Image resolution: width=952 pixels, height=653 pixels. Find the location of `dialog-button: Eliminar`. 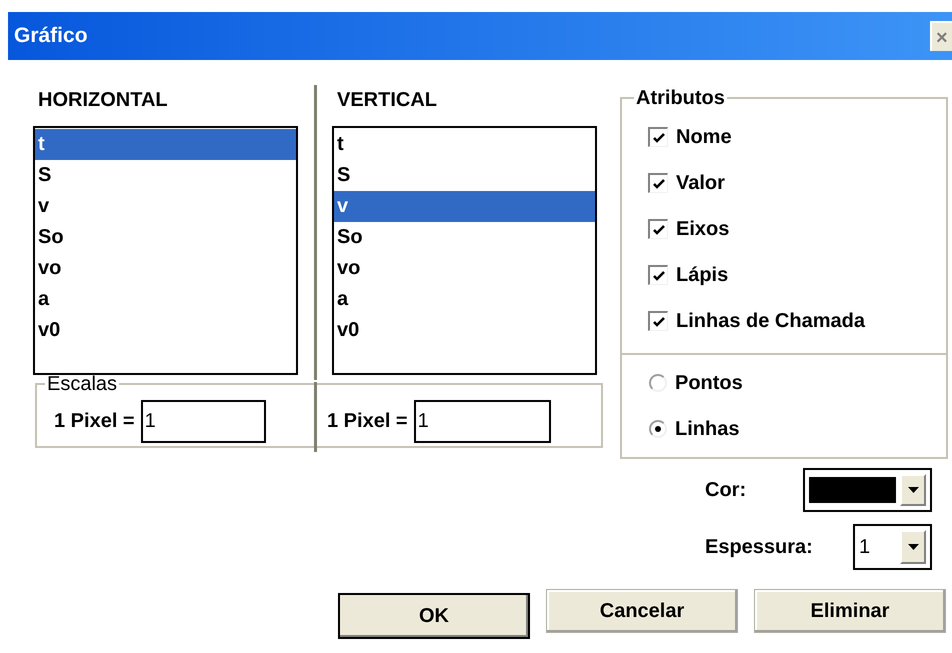

dialog-button: Eliminar is located at coordinates (850, 611).